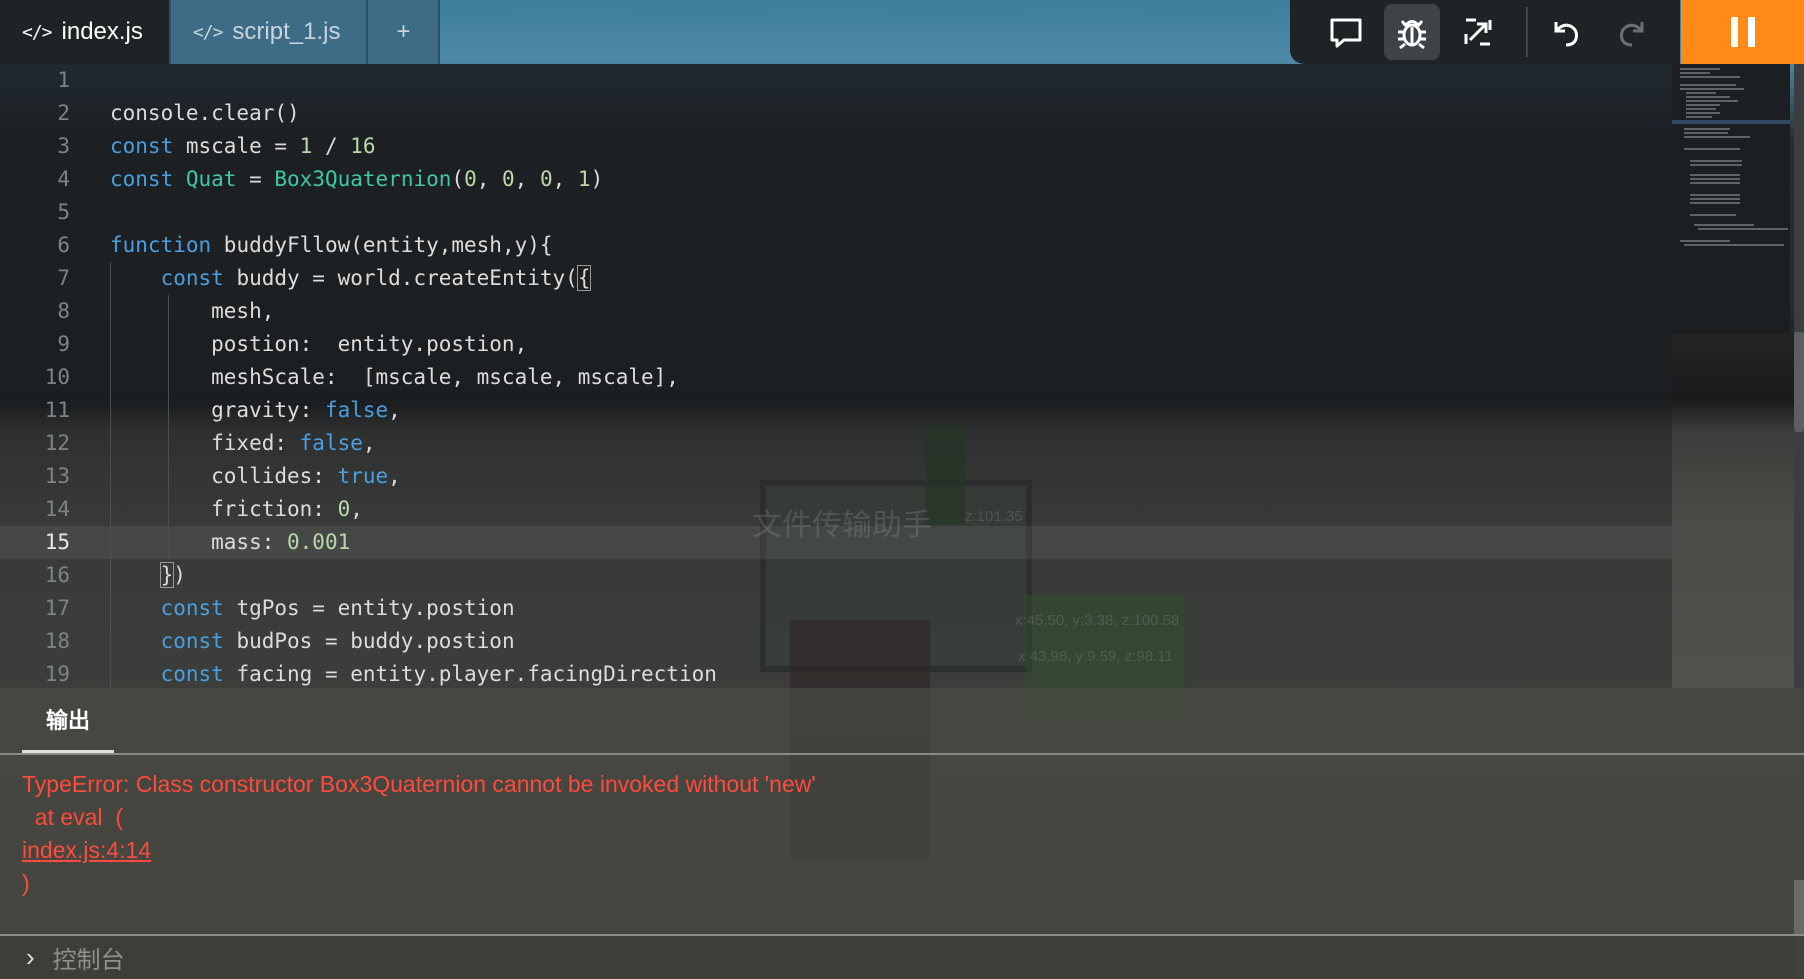 The height and width of the screenshot is (979, 1804). I want to click on code-line: 14 friction: 0,, so click(836, 509).